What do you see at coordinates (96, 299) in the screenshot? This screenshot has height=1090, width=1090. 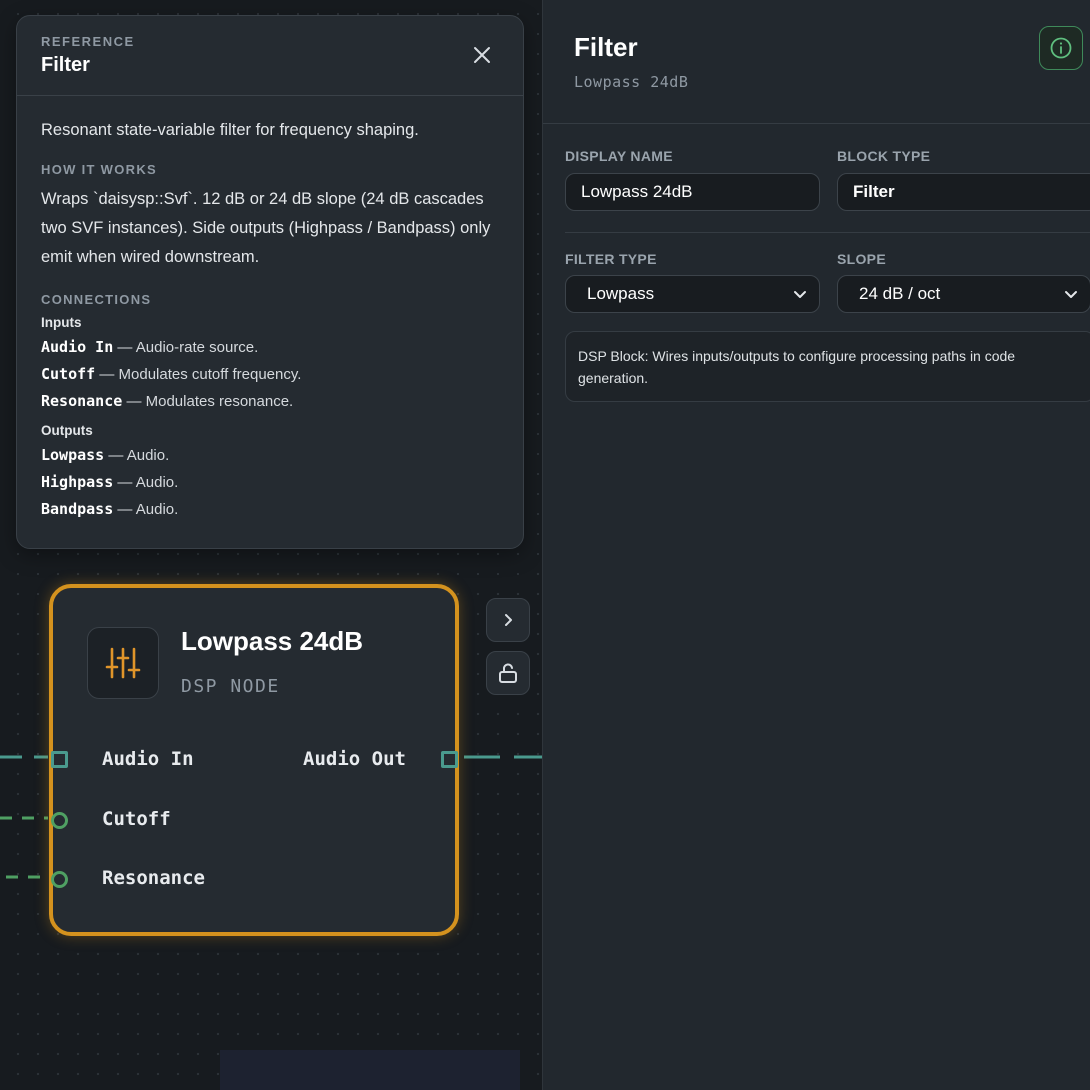 I see `connections-label: CONNECTIONS` at bounding box center [96, 299].